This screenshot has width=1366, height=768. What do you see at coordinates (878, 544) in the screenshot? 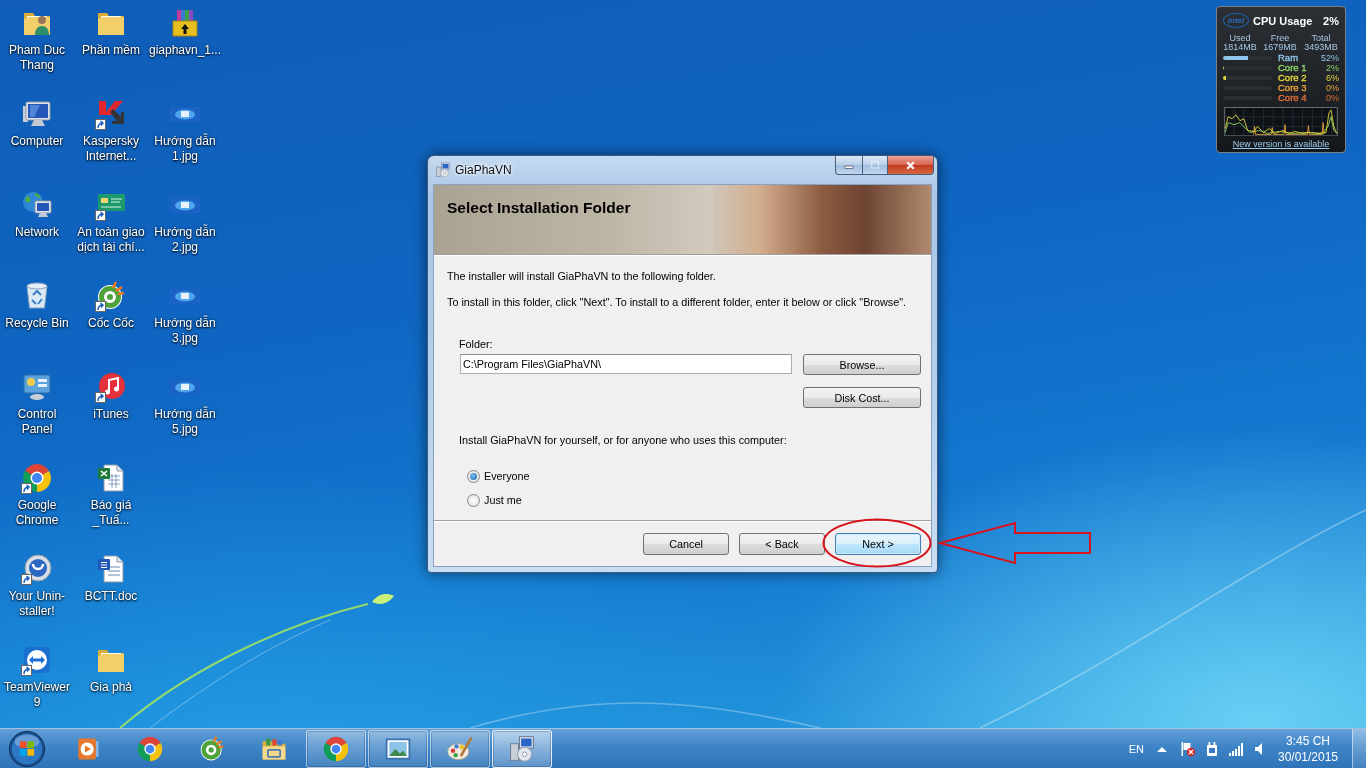
I see `next-button: Next >` at bounding box center [878, 544].